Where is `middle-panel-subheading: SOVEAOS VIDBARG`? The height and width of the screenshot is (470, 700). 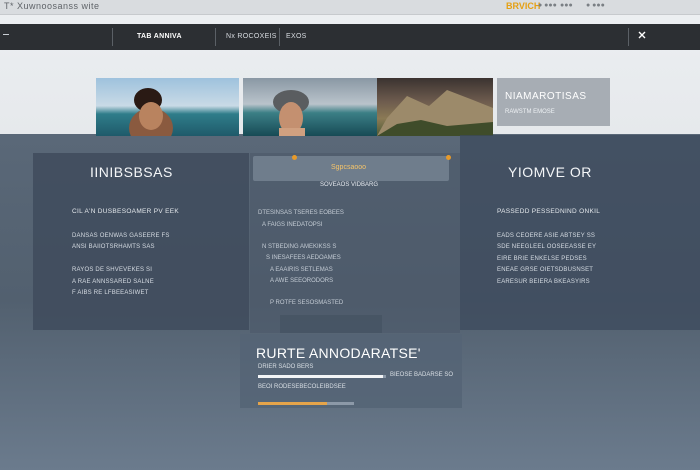
middle-panel-subheading: SOVEAOS VIDBARG is located at coordinates (349, 185).